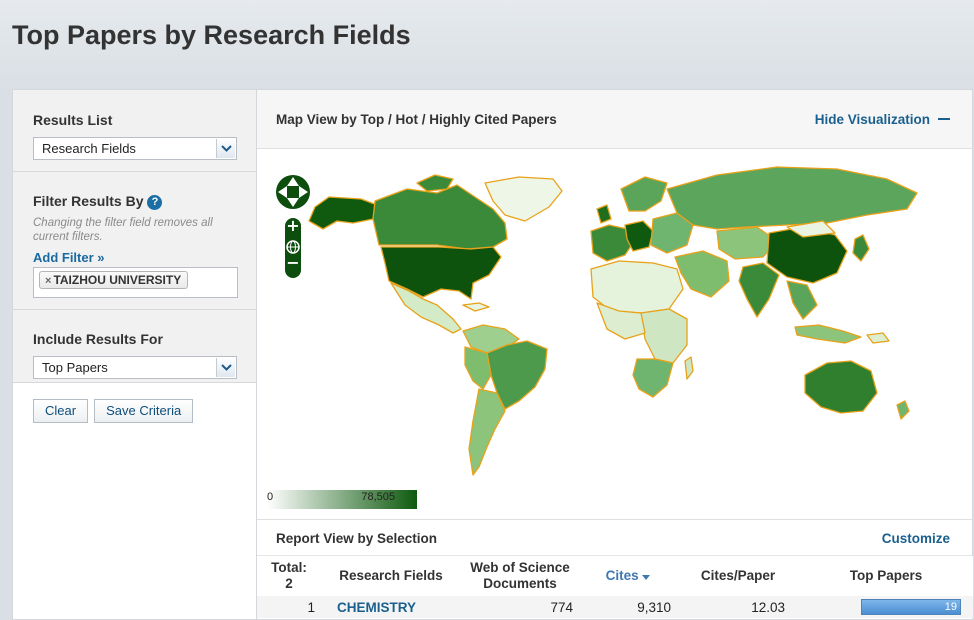  Describe the element at coordinates (292, 262) in the screenshot. I see `zoom-out-icon: −` at that location.